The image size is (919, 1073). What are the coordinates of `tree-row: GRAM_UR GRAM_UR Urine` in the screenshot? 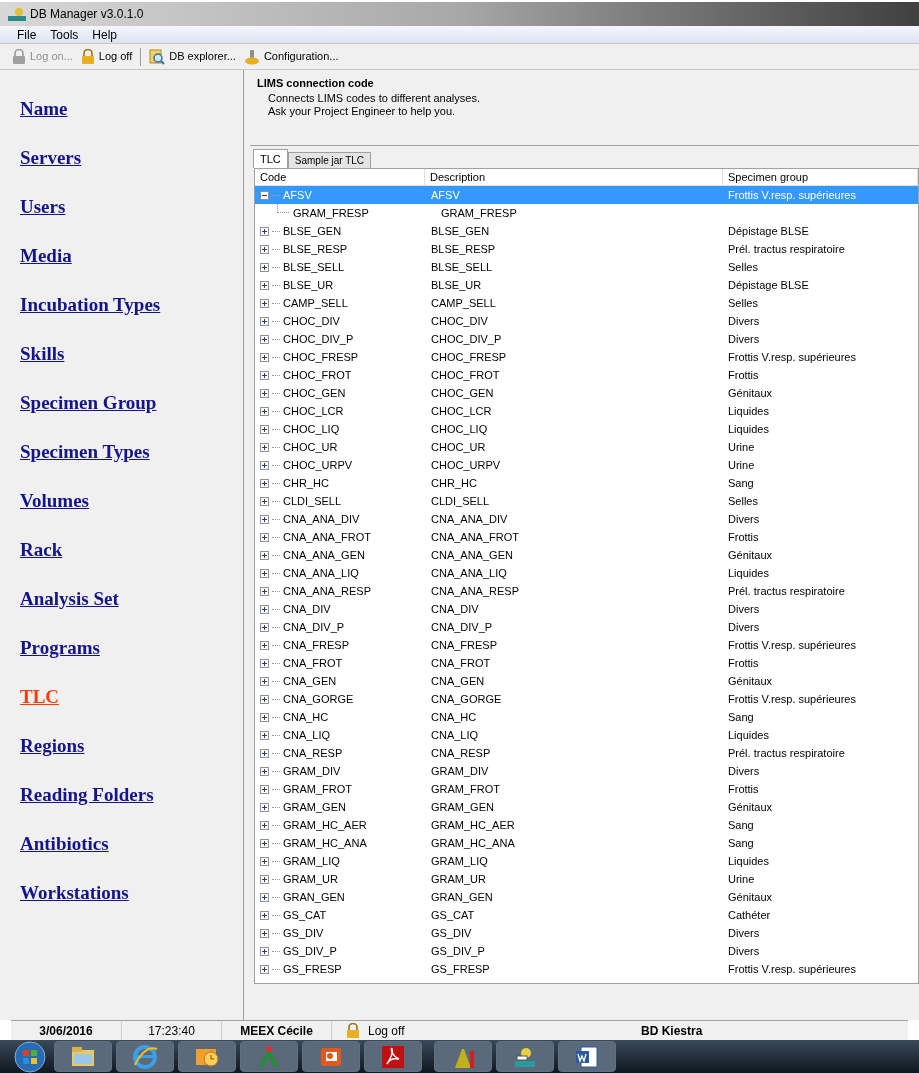 It's located at (586, 879).